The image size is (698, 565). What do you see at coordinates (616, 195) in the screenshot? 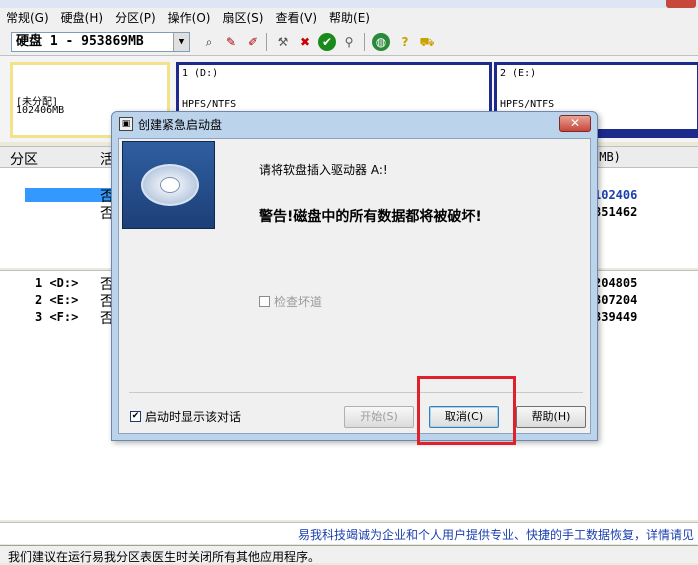
I see `row-size: 102406` at bounding box center [616, 195].